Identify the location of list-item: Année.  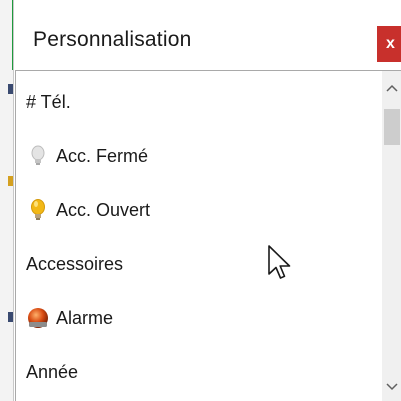
(52, 372).